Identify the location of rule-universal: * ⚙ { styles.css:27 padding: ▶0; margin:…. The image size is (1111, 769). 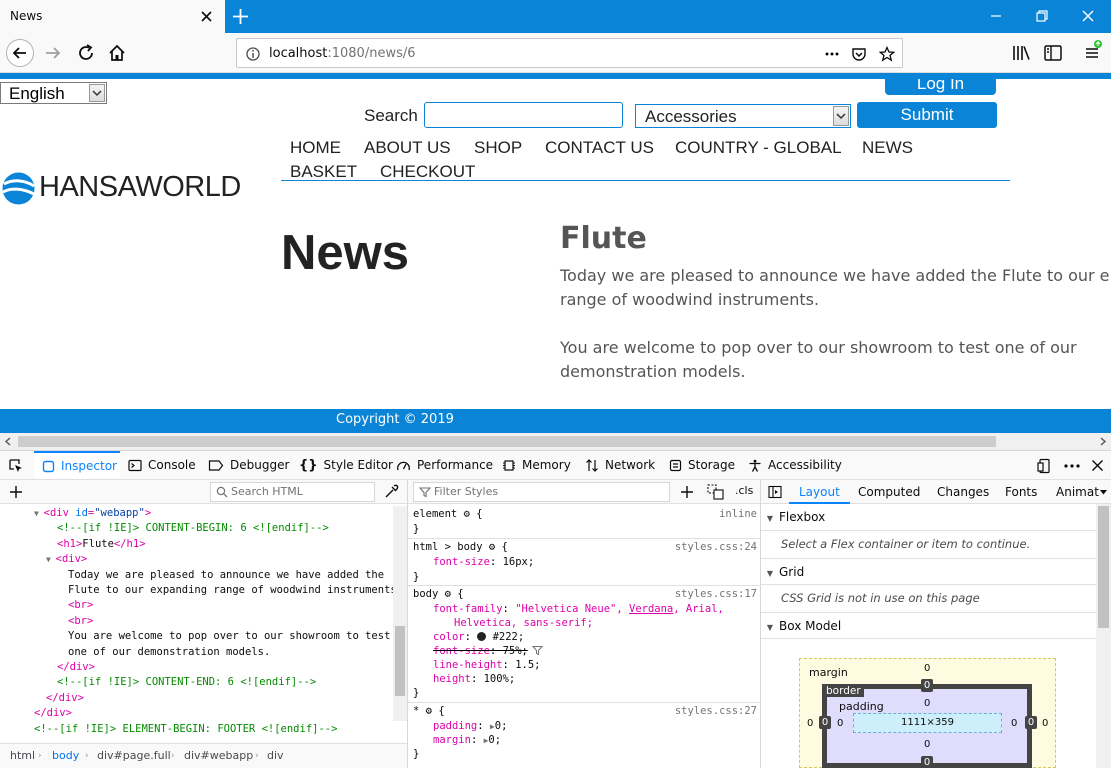
(584, 734).